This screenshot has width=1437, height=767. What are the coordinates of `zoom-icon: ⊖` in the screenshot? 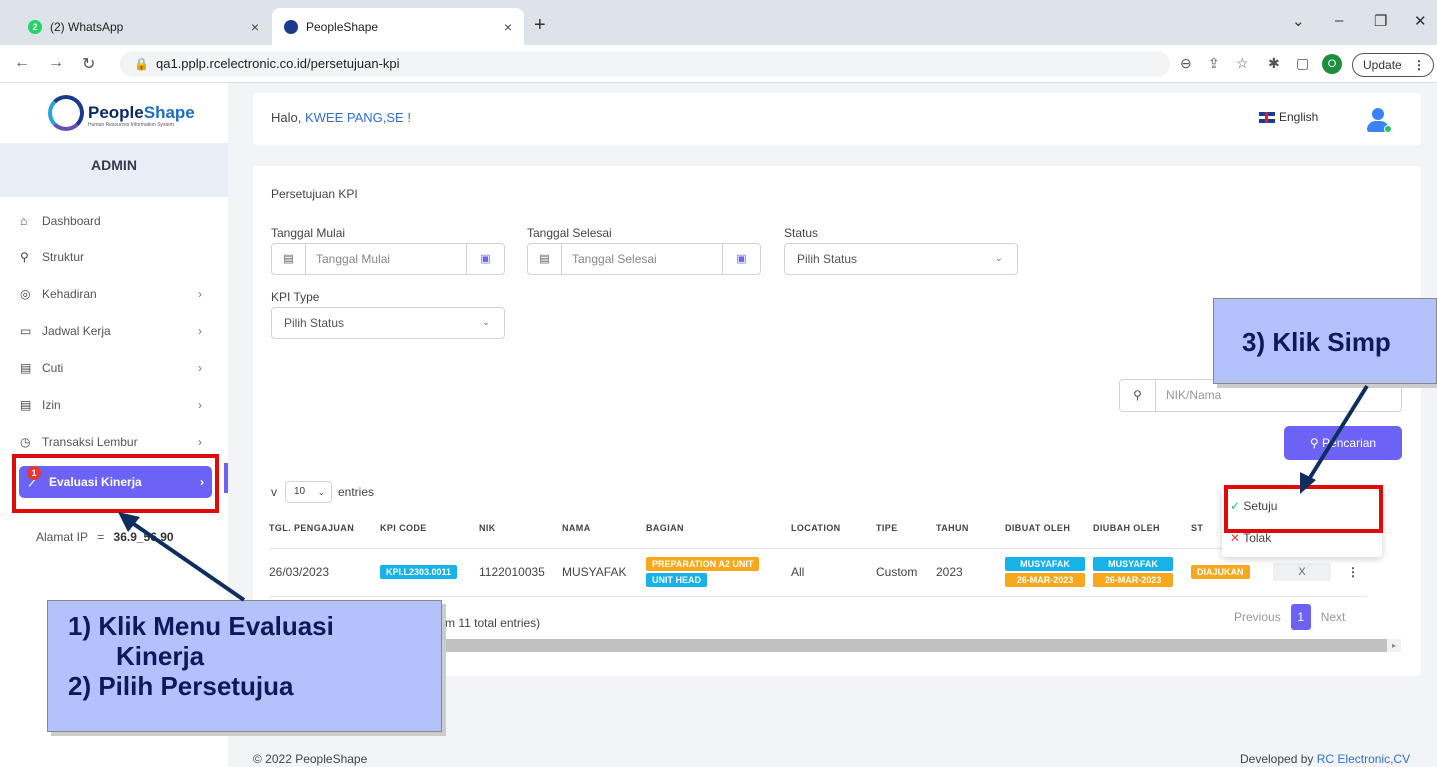 It's located at (1186, 63).